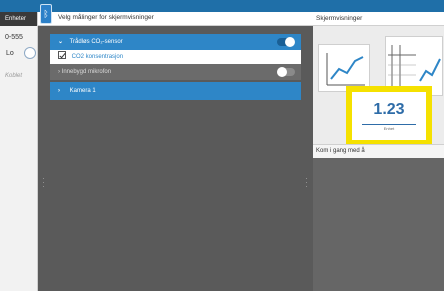 This screenshot has width=444, height=291. I want to click on title-bar, so click(222, 6).